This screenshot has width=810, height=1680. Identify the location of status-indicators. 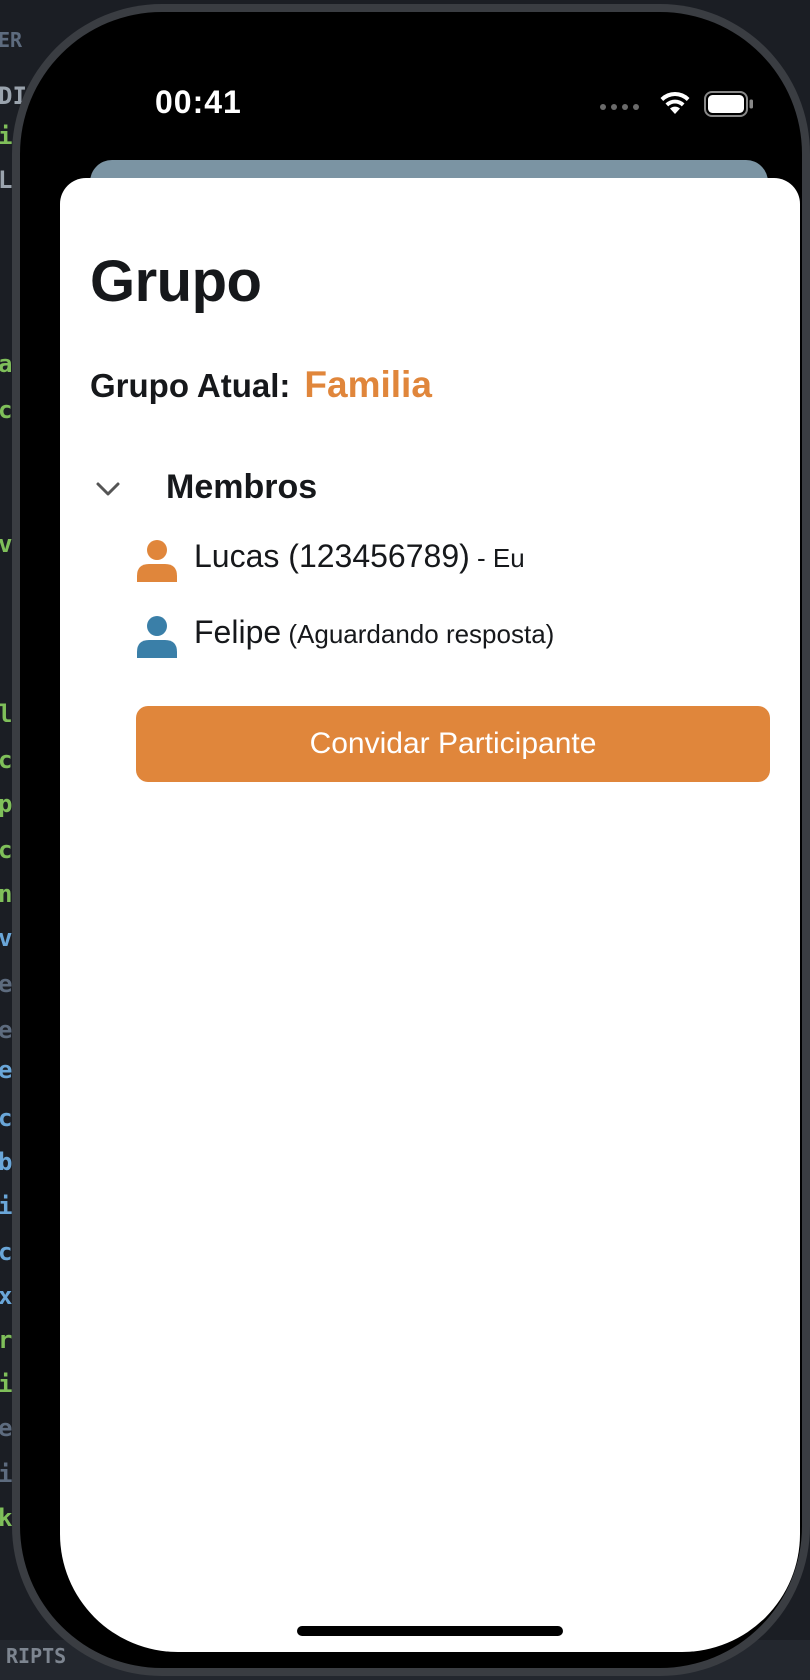
(670, 105).